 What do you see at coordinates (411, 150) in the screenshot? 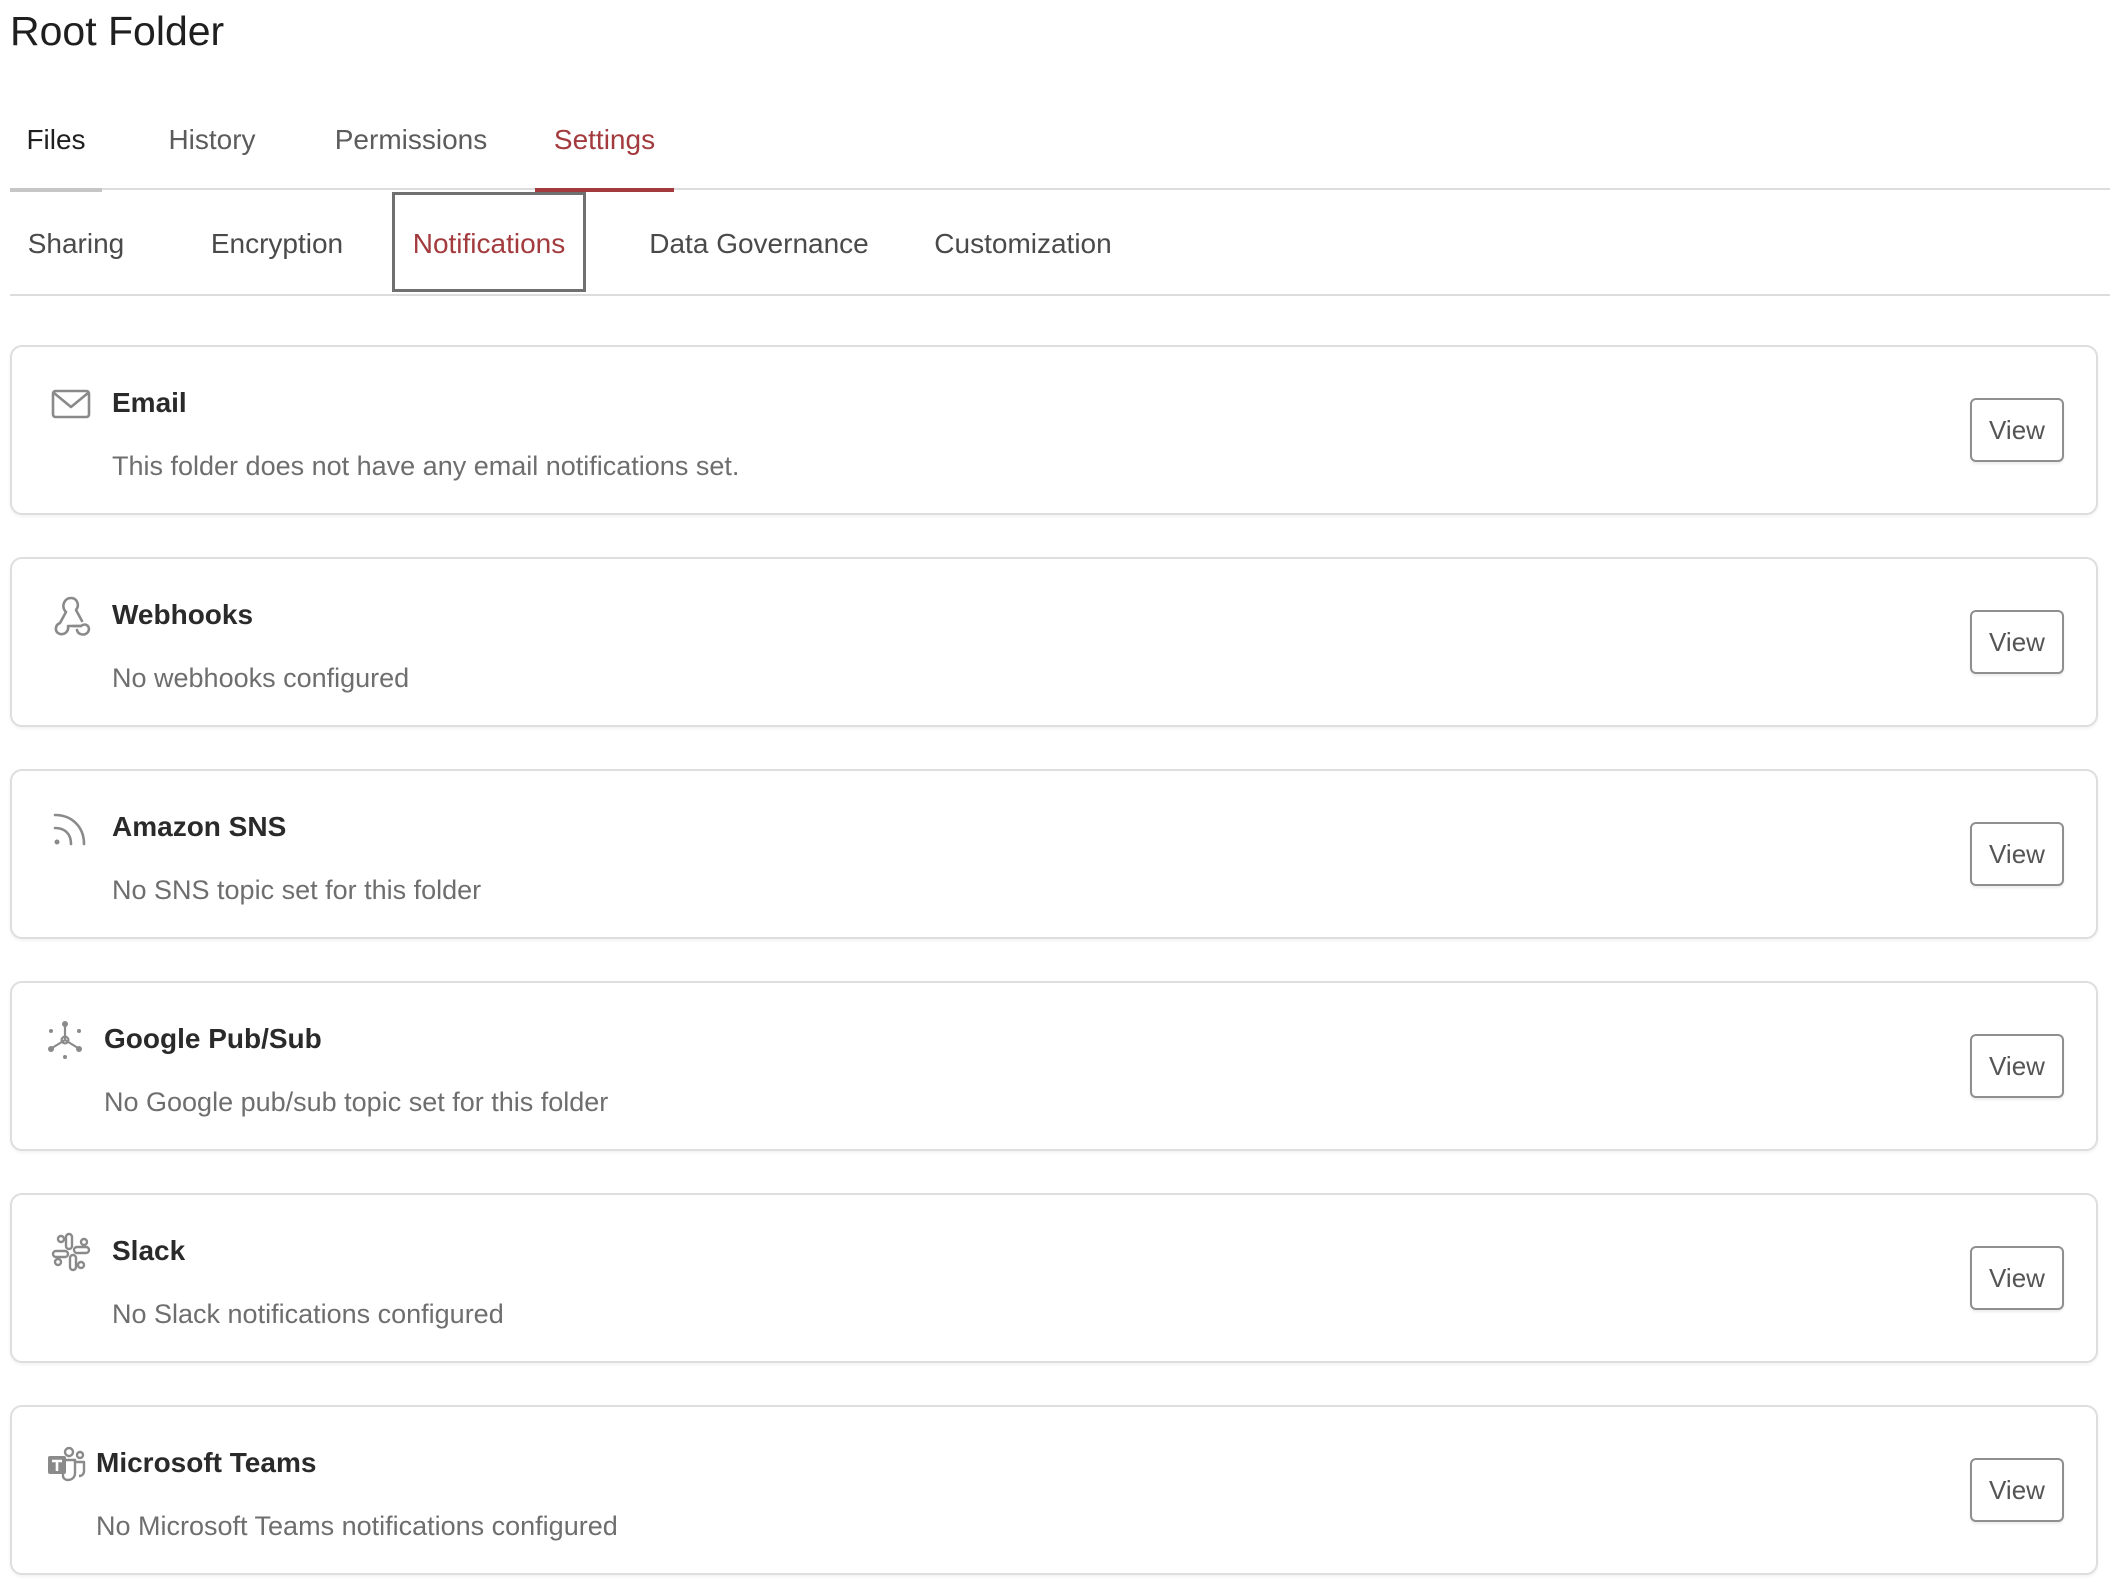
I see `tab-permissions: Permissions` at bounding box center [411, 150].